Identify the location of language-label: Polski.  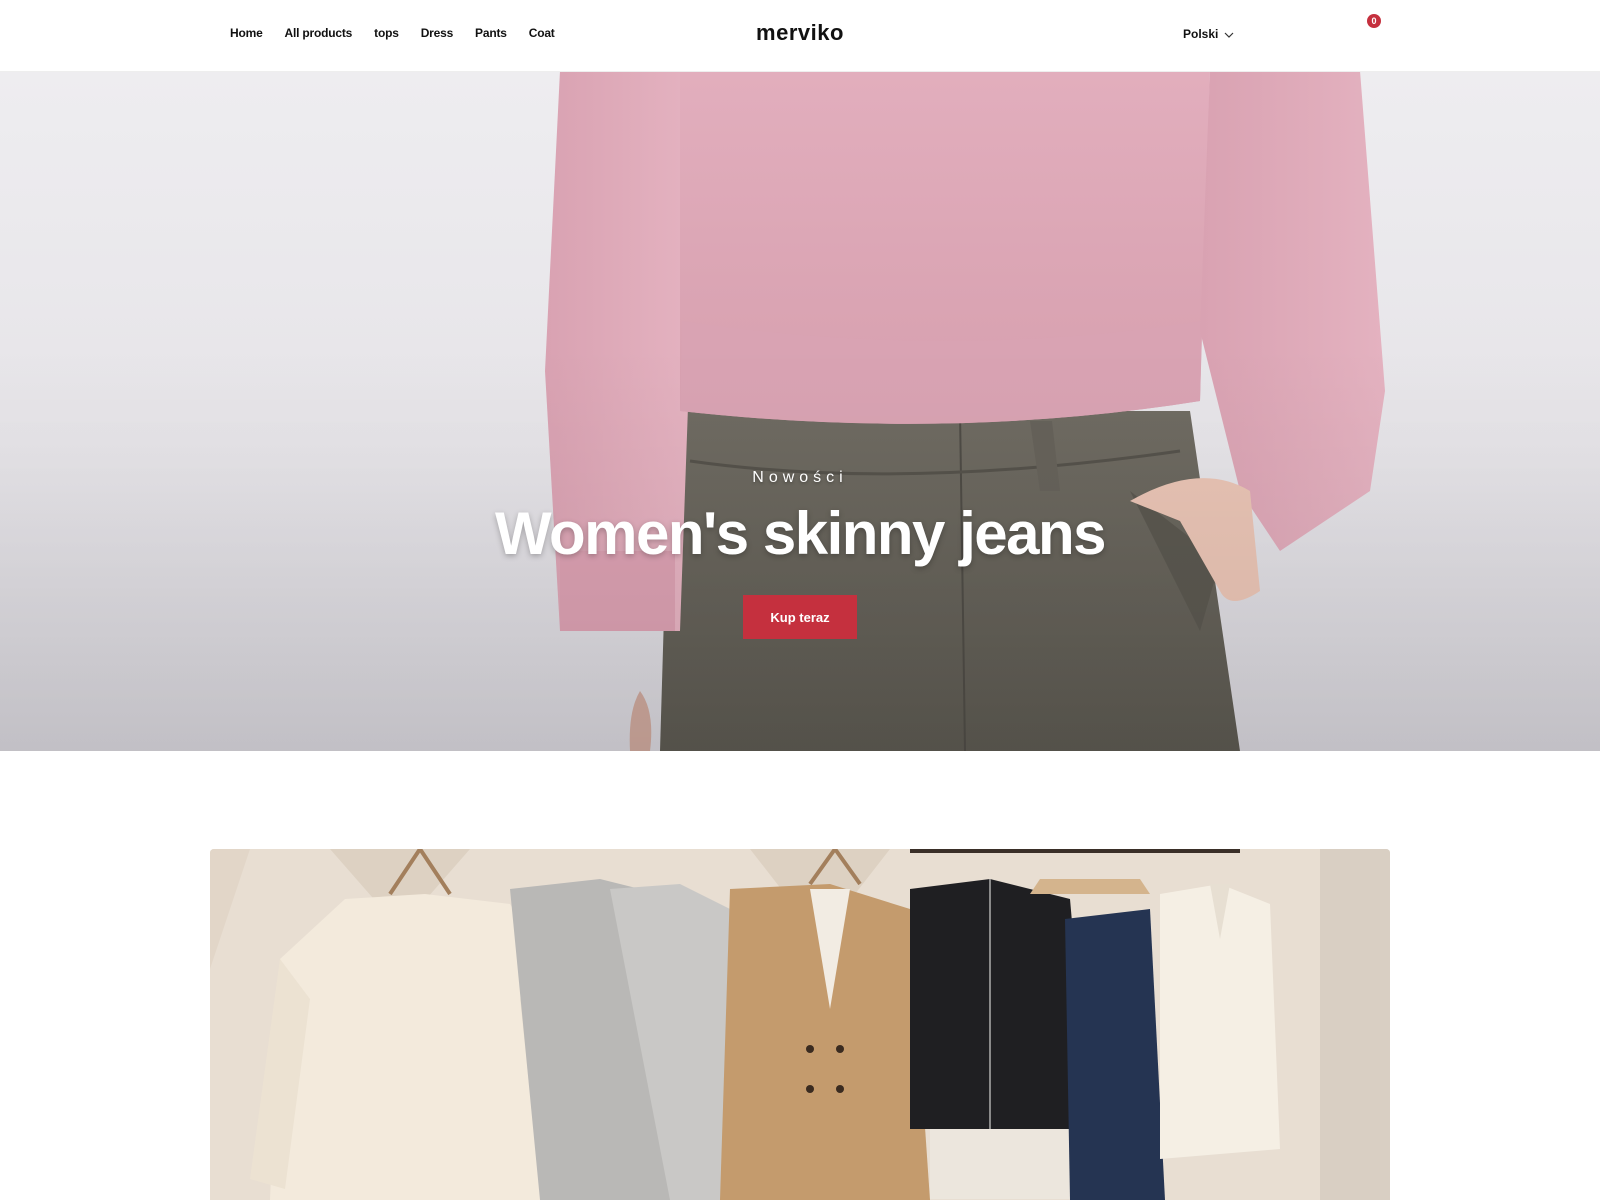
(1201, 34).